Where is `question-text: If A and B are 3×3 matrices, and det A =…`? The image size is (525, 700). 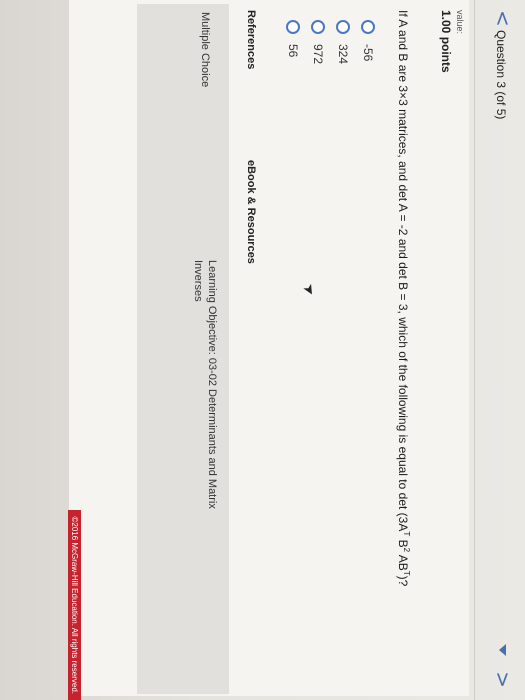 question-text: If A and B are 3×3 matrices, and det A =… is located at coordinates (403, 298).